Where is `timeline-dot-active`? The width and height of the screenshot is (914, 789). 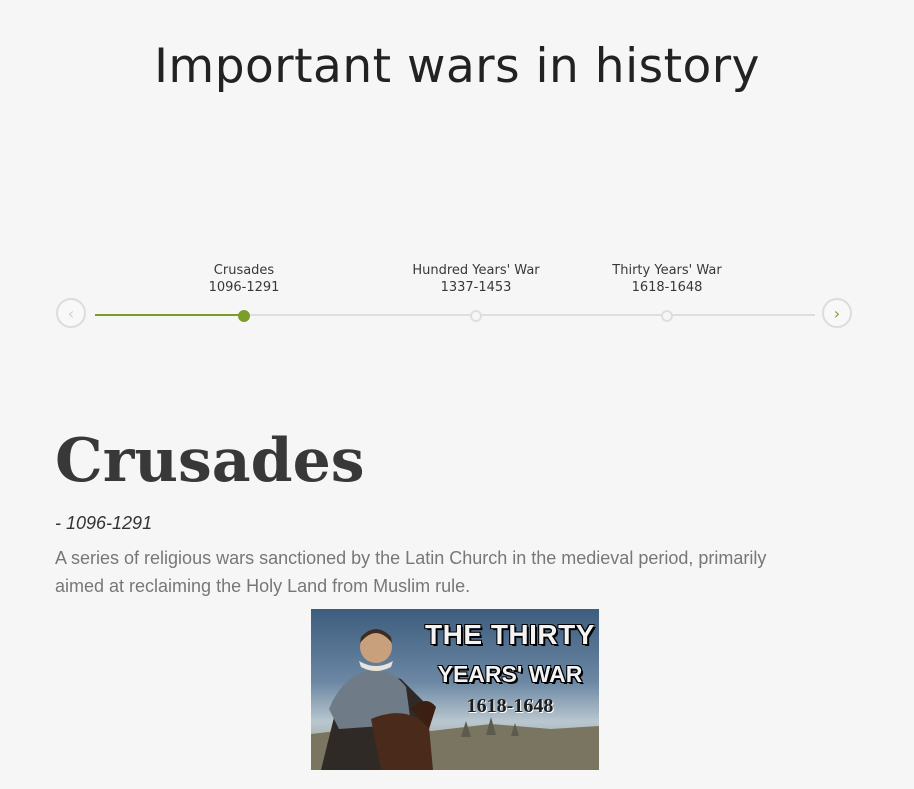
timeline-dot-active is located at coordinates (244, 316).